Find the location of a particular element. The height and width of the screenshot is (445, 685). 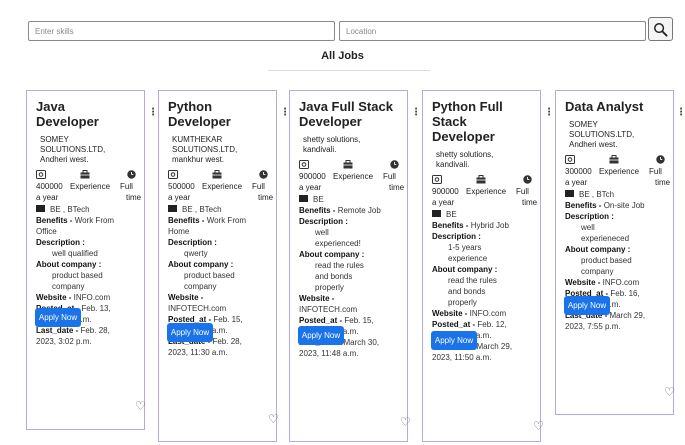

last-date-label: Last_date - is located at coordinates (57, 331).